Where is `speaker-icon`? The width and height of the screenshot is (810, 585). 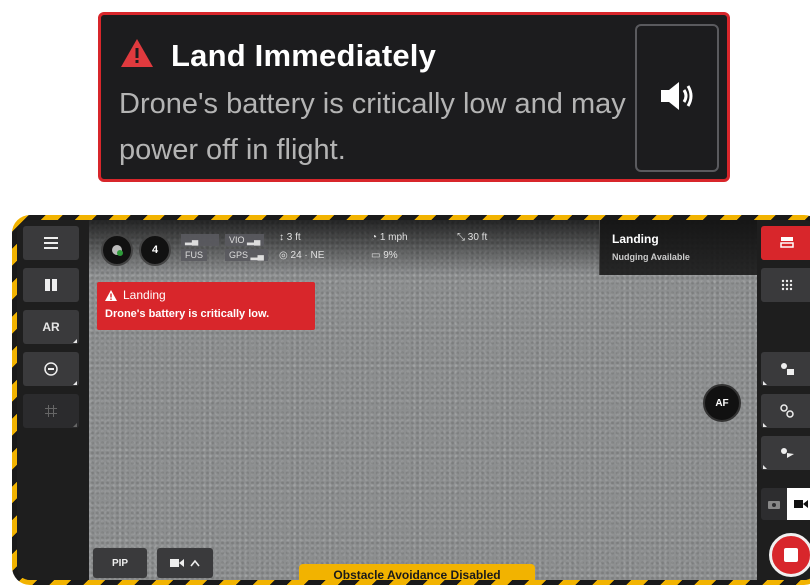
speaker-icon is located at coordinates (677, 98).